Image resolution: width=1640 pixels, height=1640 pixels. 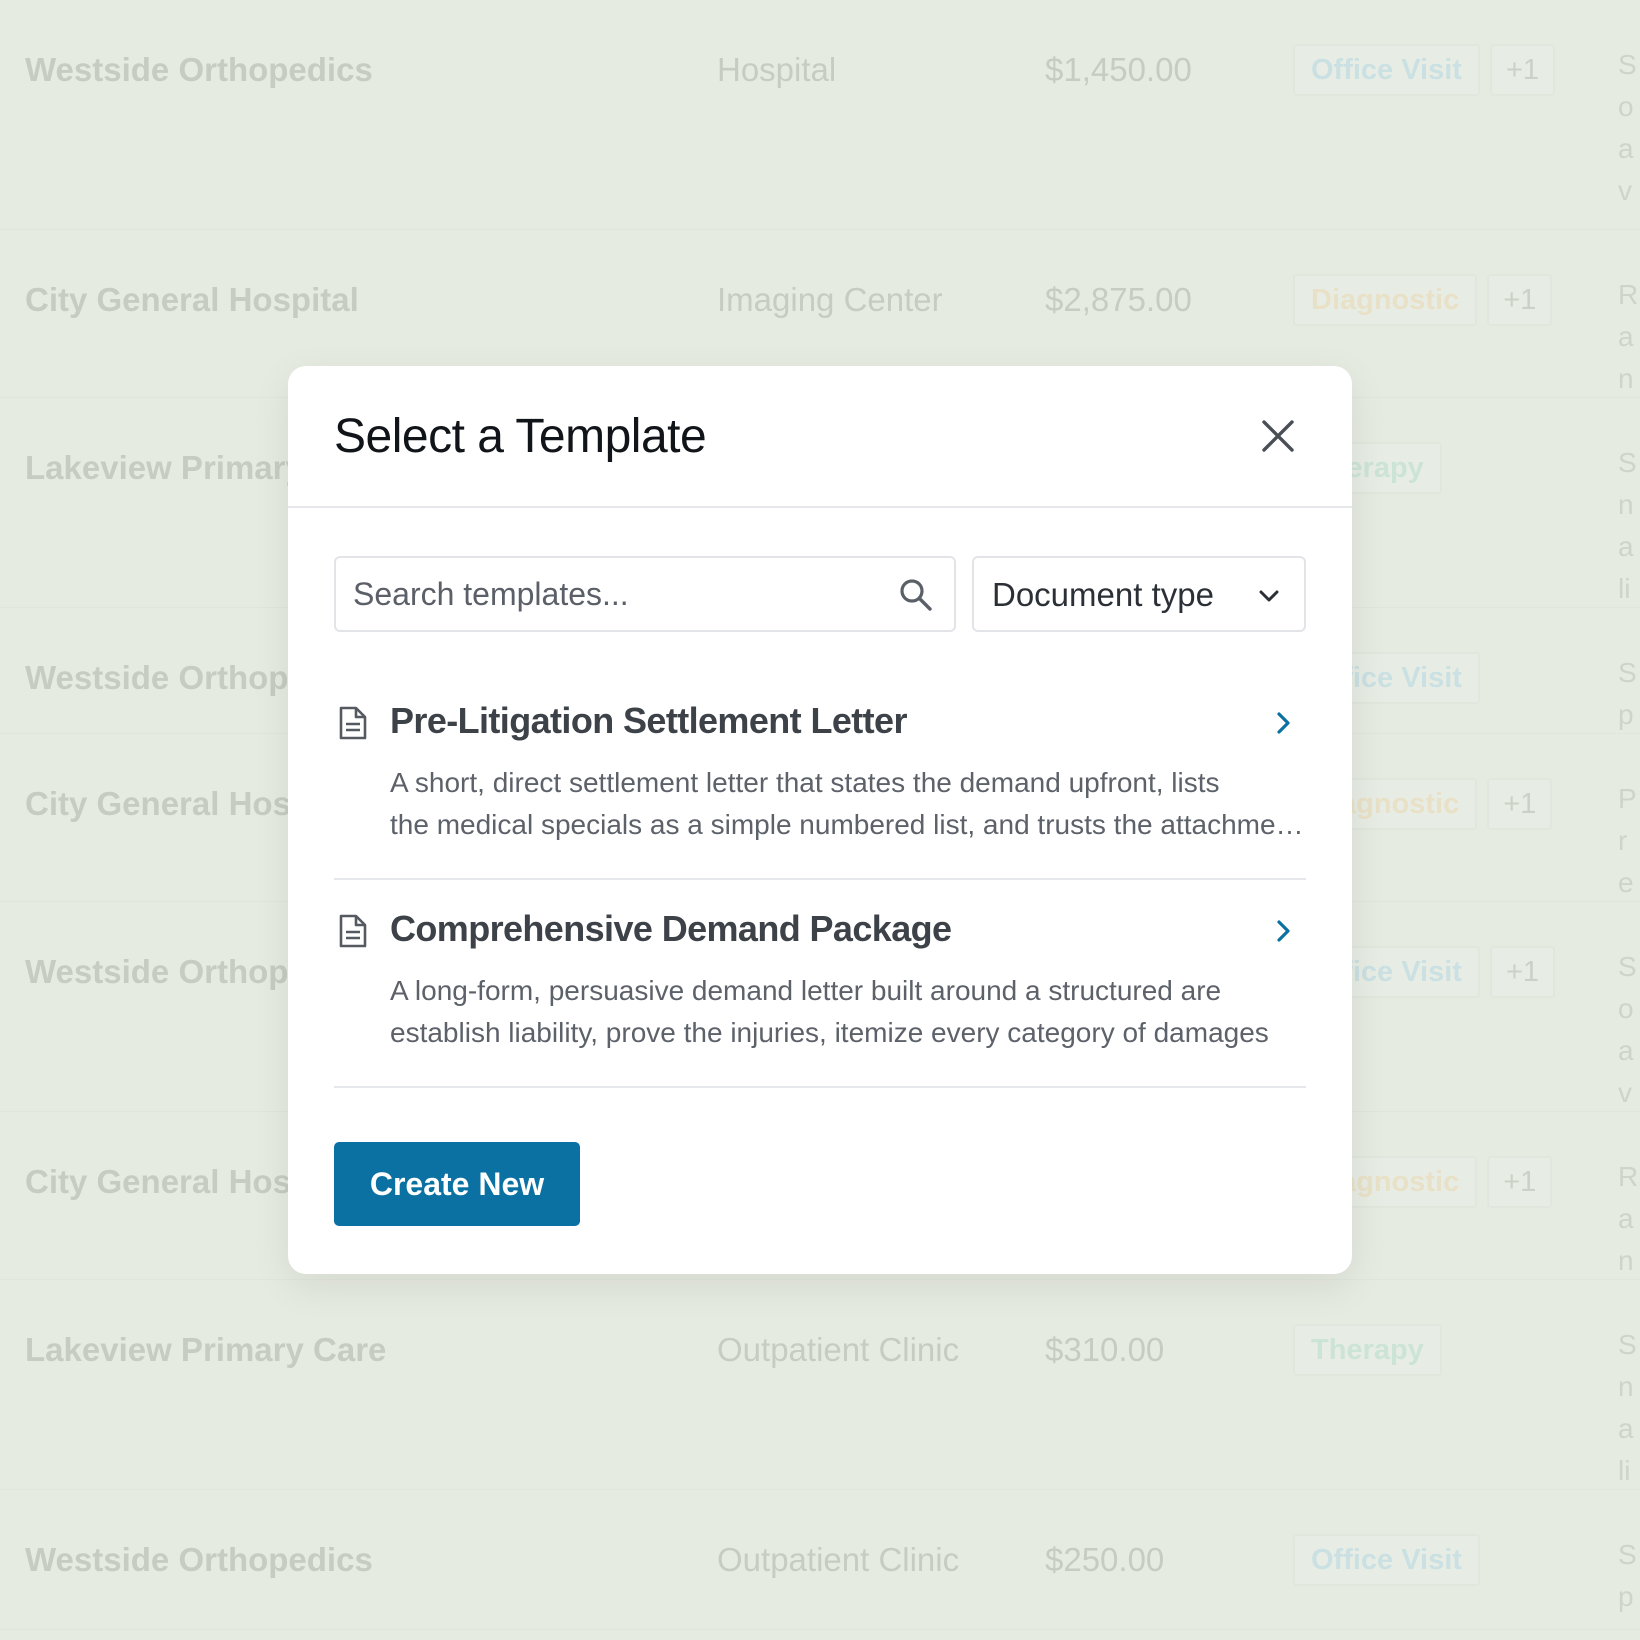 What do you see at coordinates (820, 437) in the screenshot?
I see `modal-header: Select a Template` at bounding box center [820, 437].